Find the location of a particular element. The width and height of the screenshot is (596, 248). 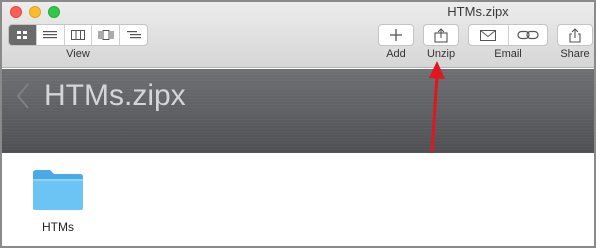

share-label: Share is located at coordinates (575, 54).